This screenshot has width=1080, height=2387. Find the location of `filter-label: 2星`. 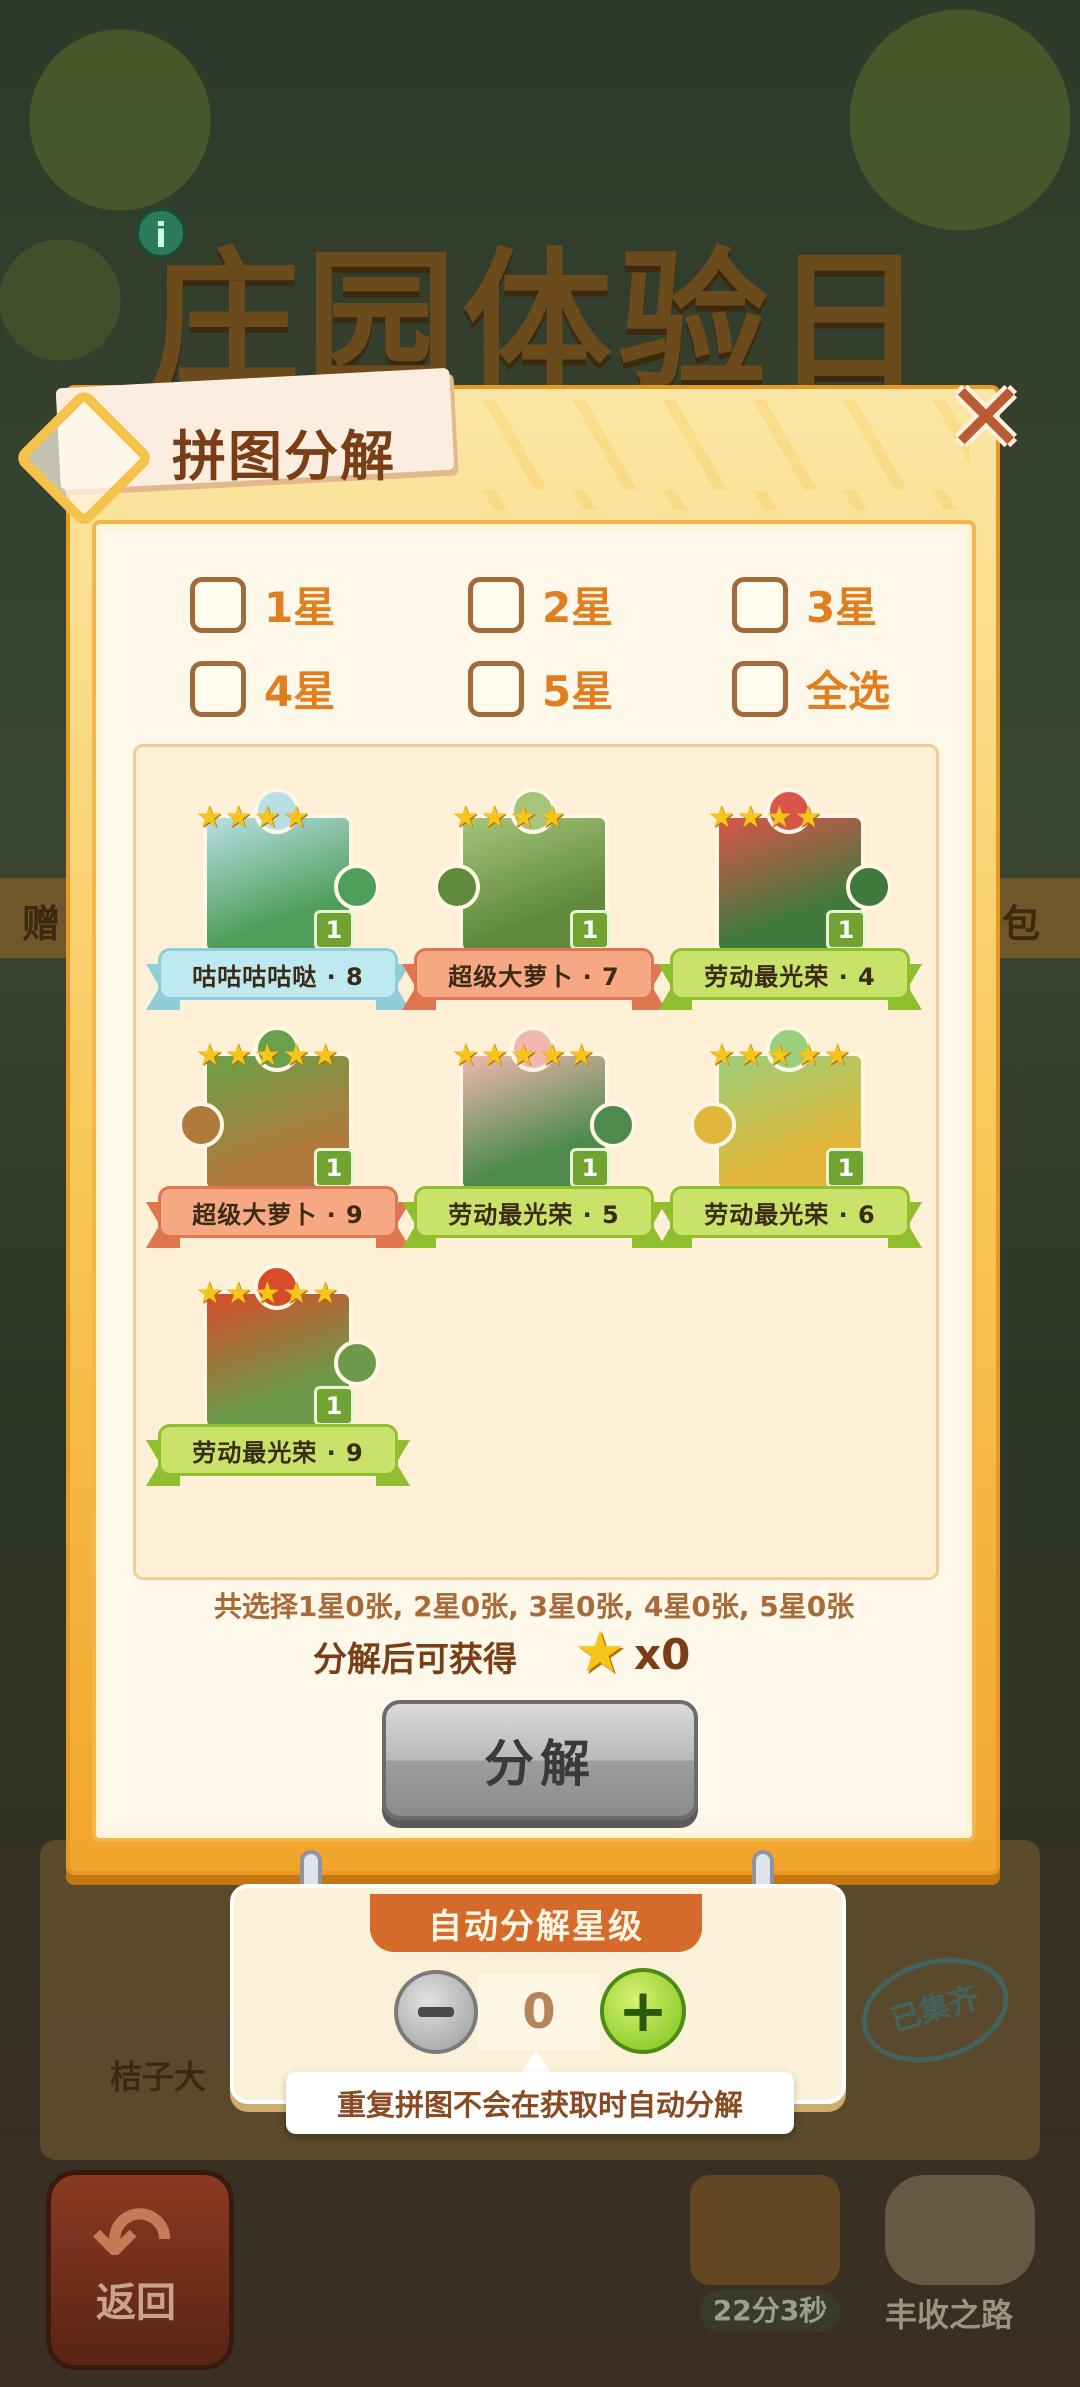

filter-label: 2星 is located at coordinates (578, 607).